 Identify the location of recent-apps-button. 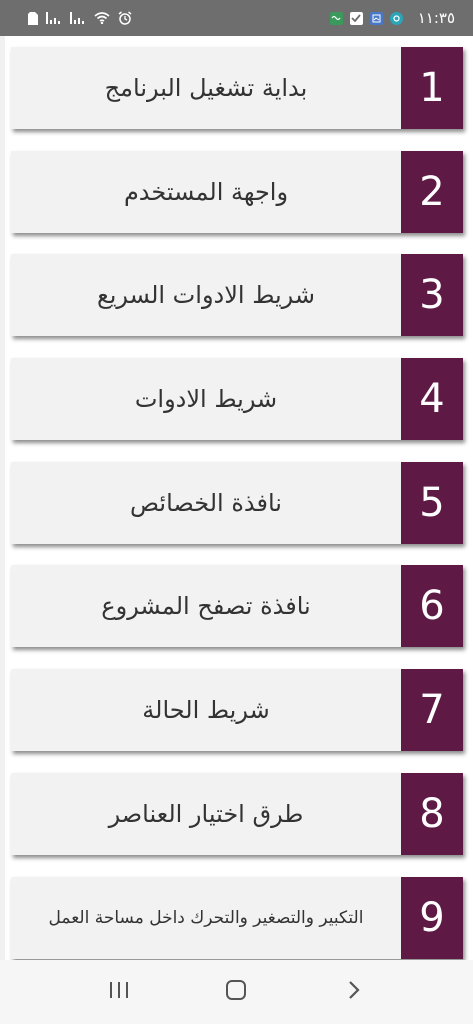
(119, 992).